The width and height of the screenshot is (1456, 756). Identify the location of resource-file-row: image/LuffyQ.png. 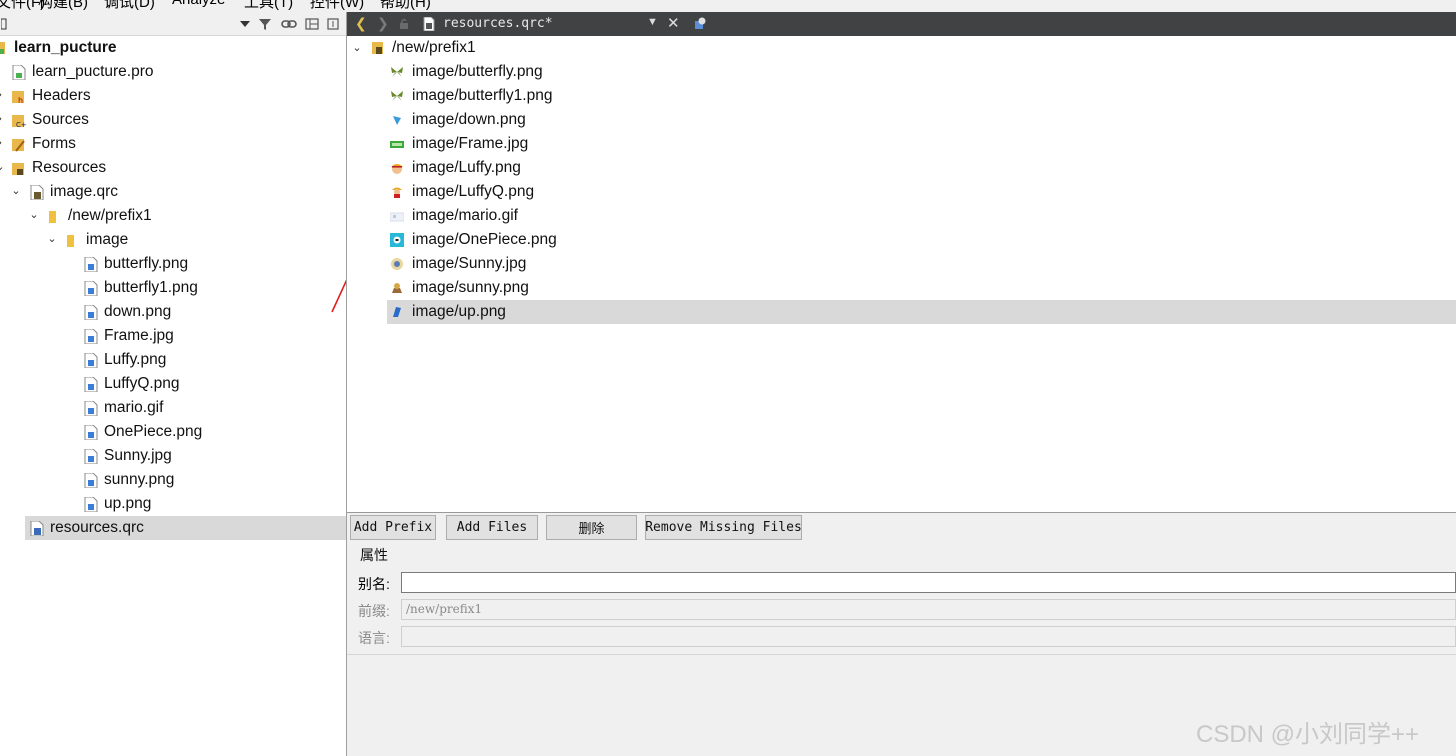
(901, 192).